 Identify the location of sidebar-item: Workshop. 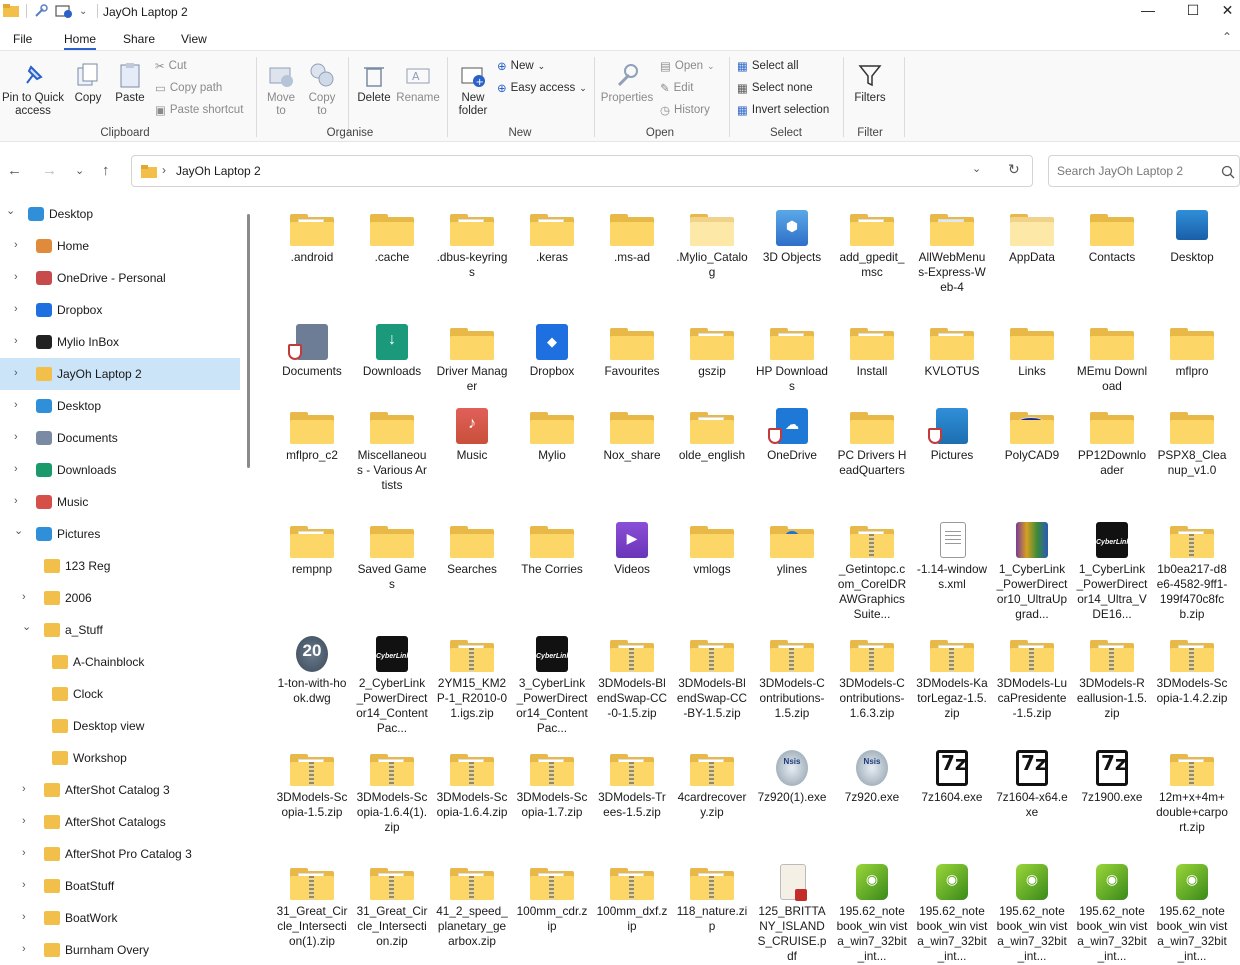
(120, 758).